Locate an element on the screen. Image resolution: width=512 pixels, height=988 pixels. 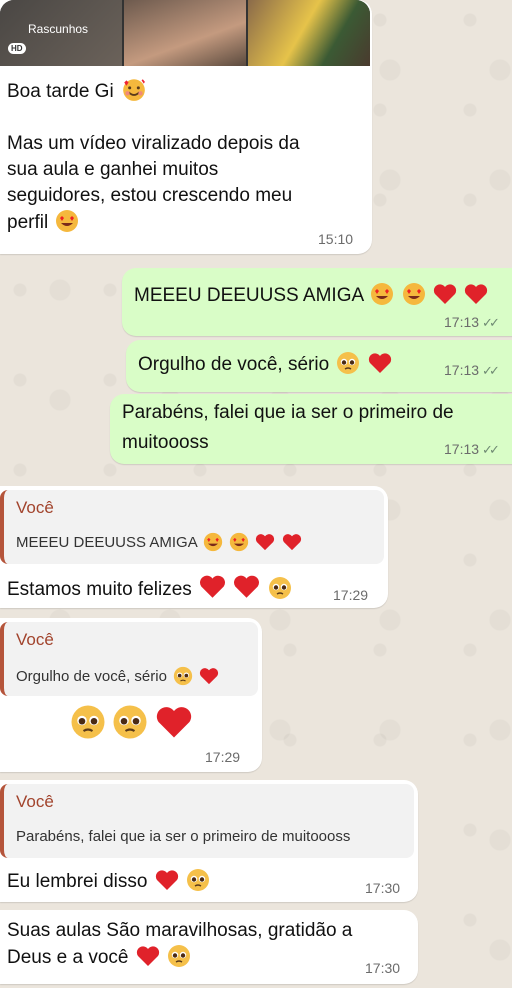
message-text: Mas um vídeo viralizado depois da is located at coordinates (153, 143).